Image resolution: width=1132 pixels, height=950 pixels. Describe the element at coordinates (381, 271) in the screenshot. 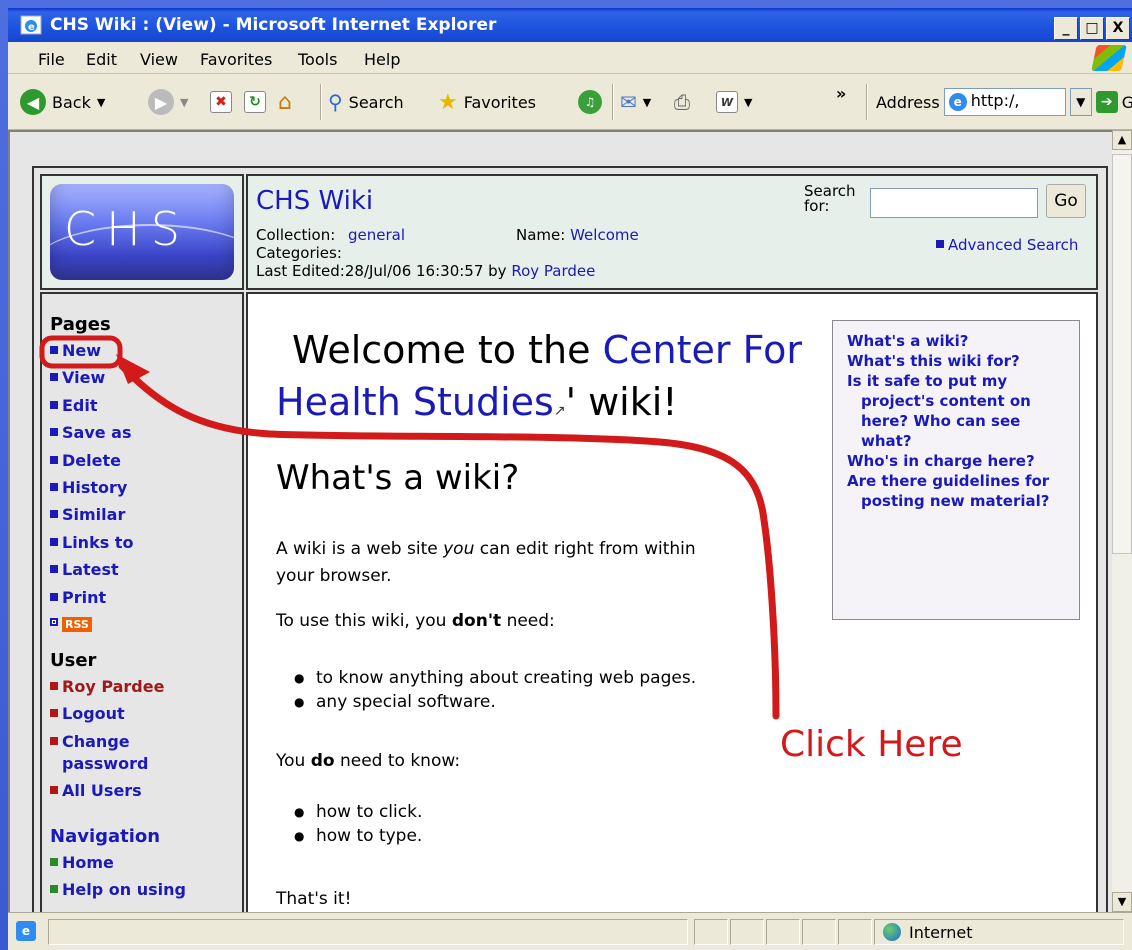

I see `last-edited-text: Last Edited:28/Jul/06 16:30:57 by` at that location.